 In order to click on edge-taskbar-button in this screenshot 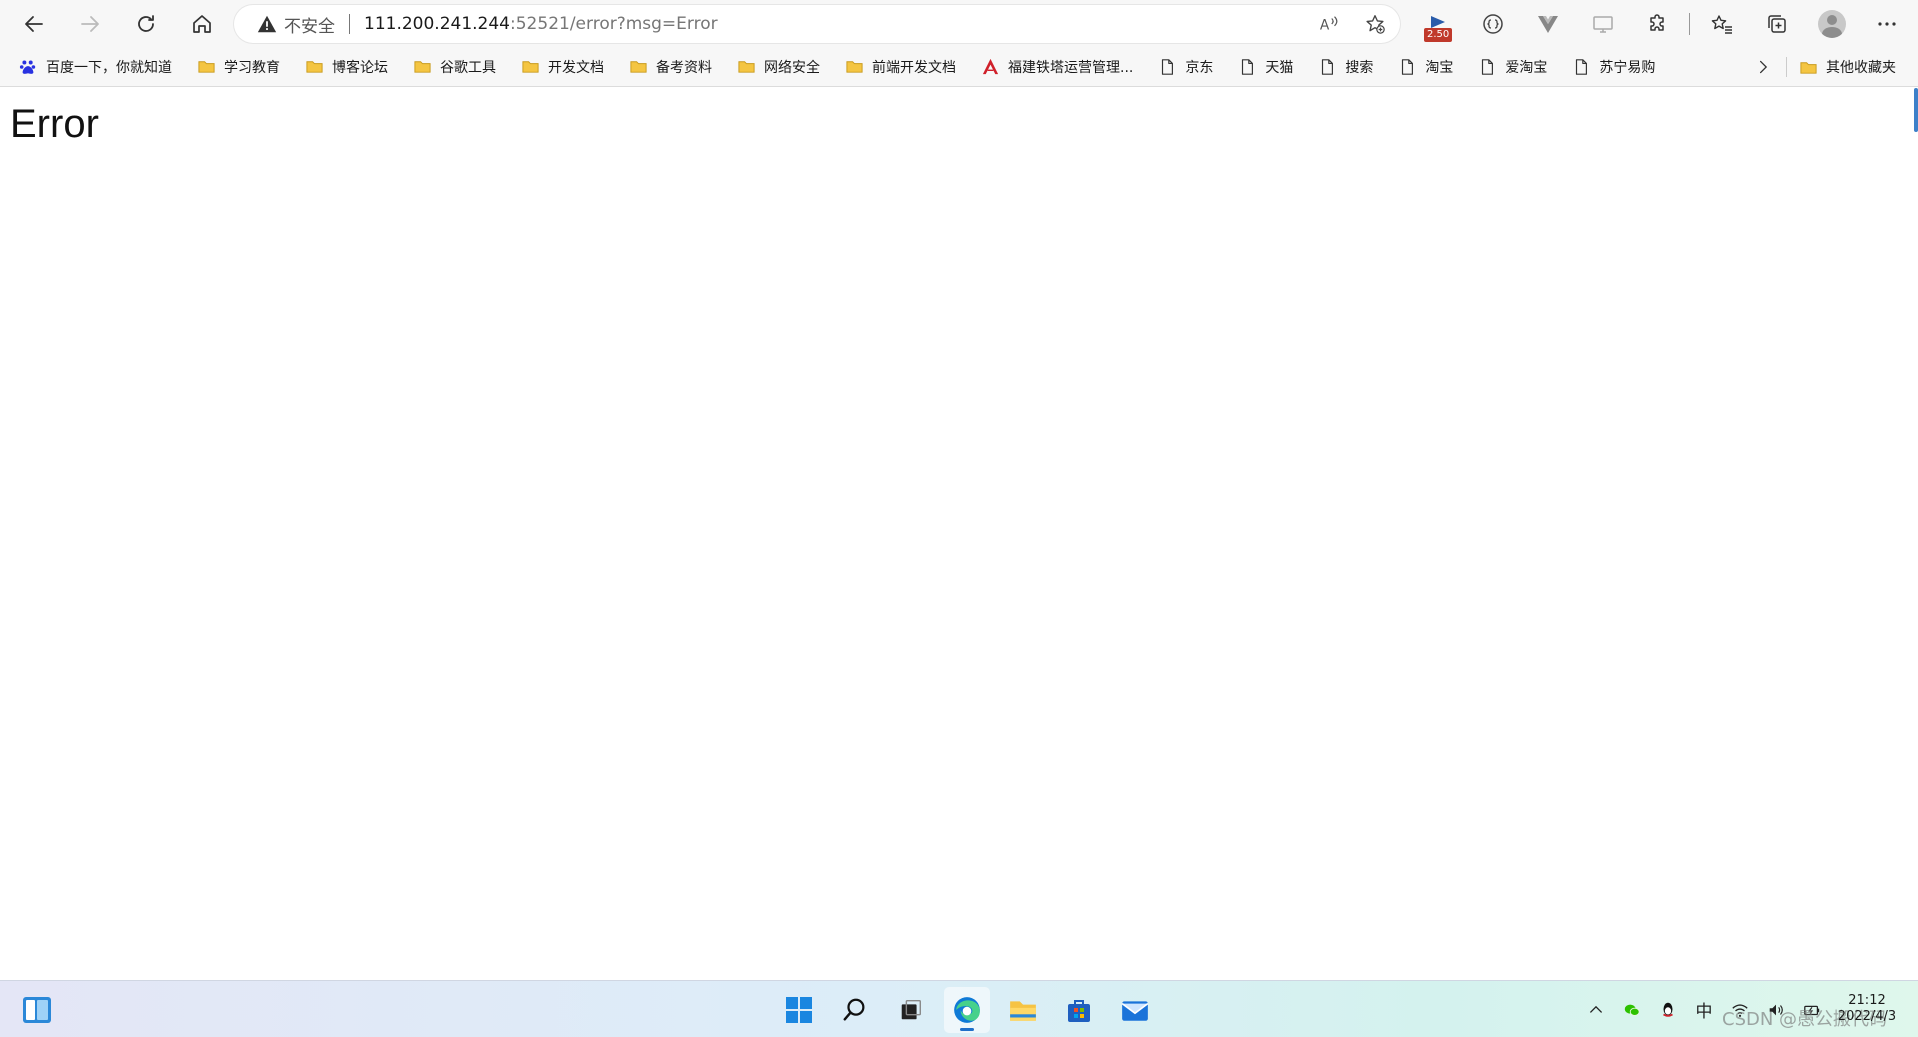, I will do `click(967, 1010)`.